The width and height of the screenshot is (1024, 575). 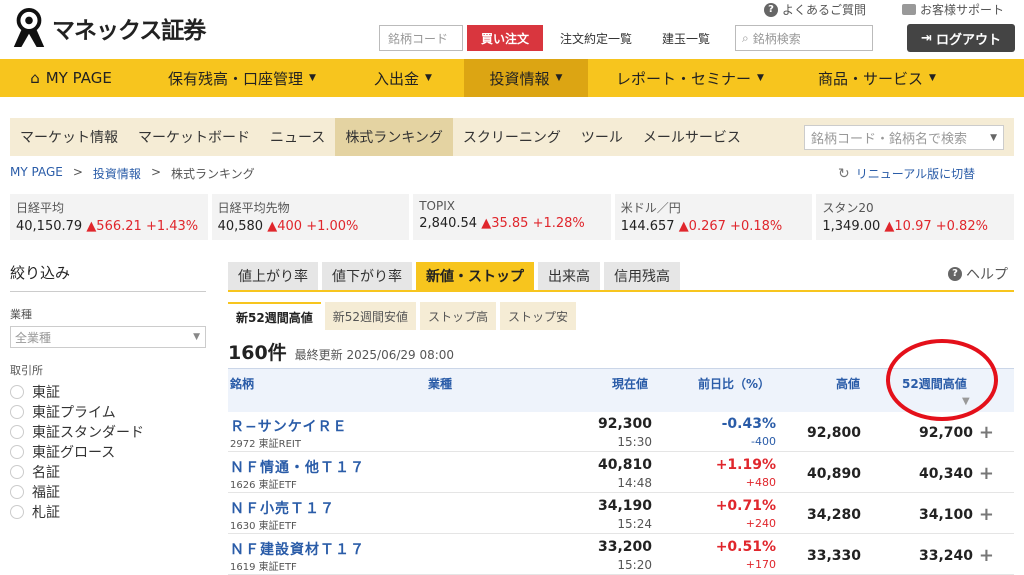 I want to click on tab-underline, so click(x=621, y=291).